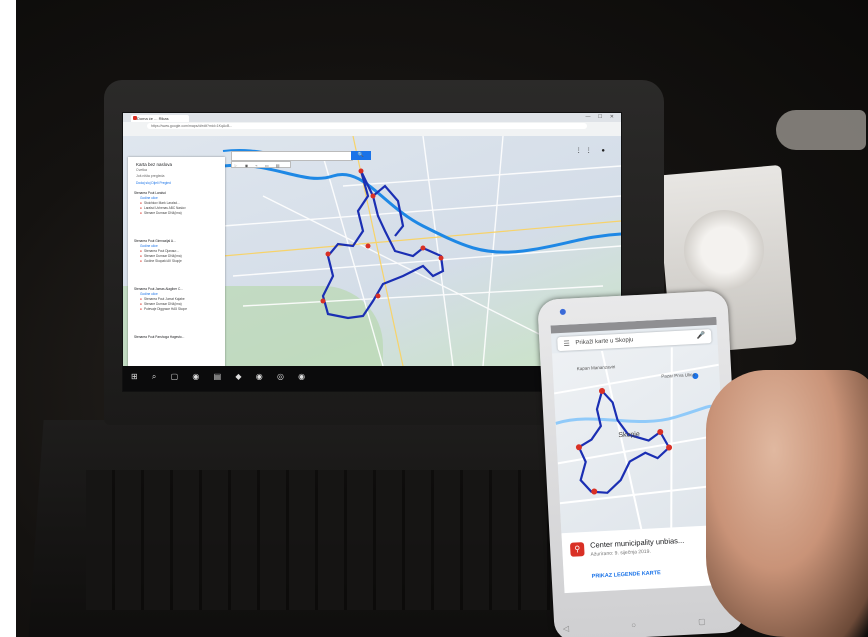  I want to click on taskbar-icons: ⊞ ⌕ ▢ ◉ ▤ ◆ ◉ ◎ ◉, so click(221, 377).